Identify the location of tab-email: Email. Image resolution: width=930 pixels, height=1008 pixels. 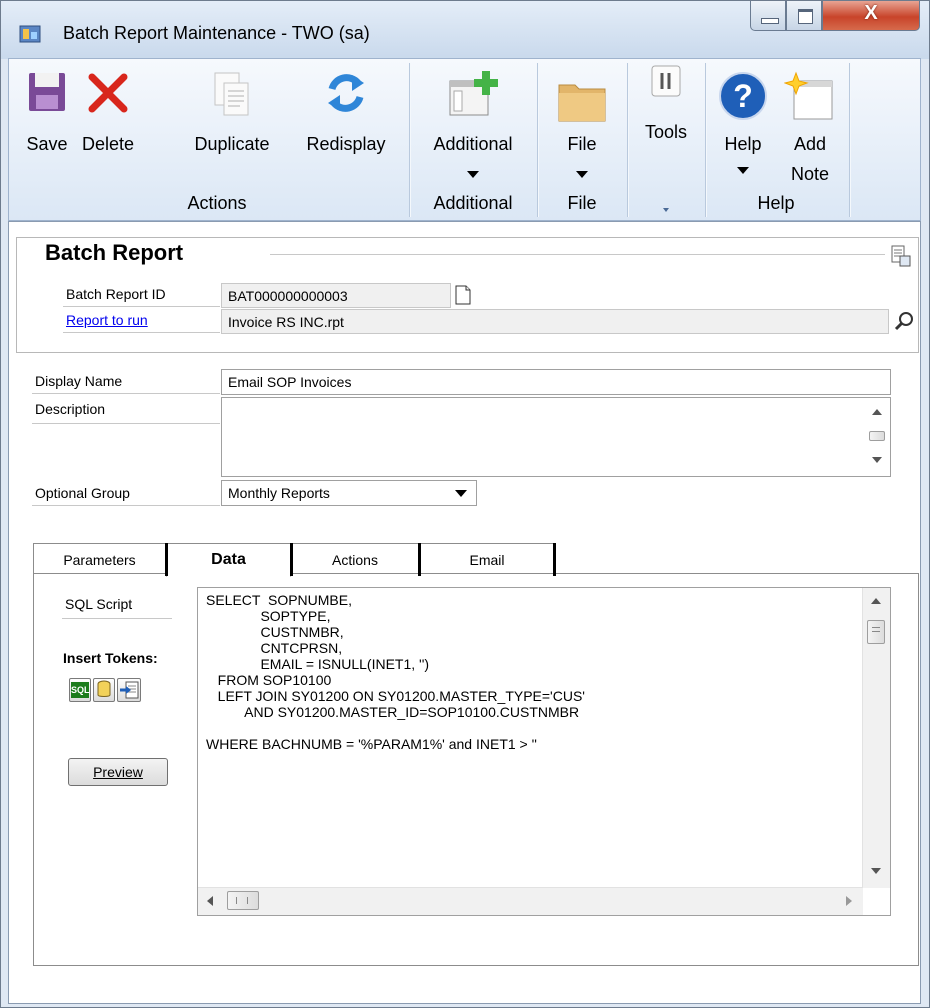
(487, 559).